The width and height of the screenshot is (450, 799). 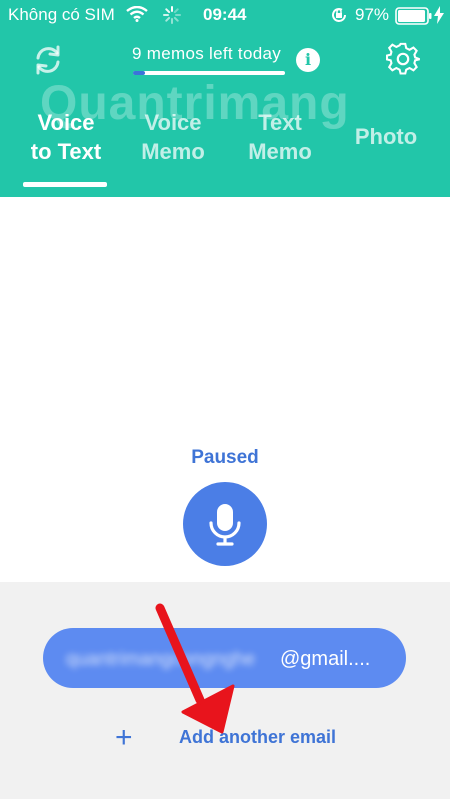 What do you see at coordinates (280, 137) in the screenshot?
I see `tab-text-memo: Text Memo` at bounding box center [280, 137].